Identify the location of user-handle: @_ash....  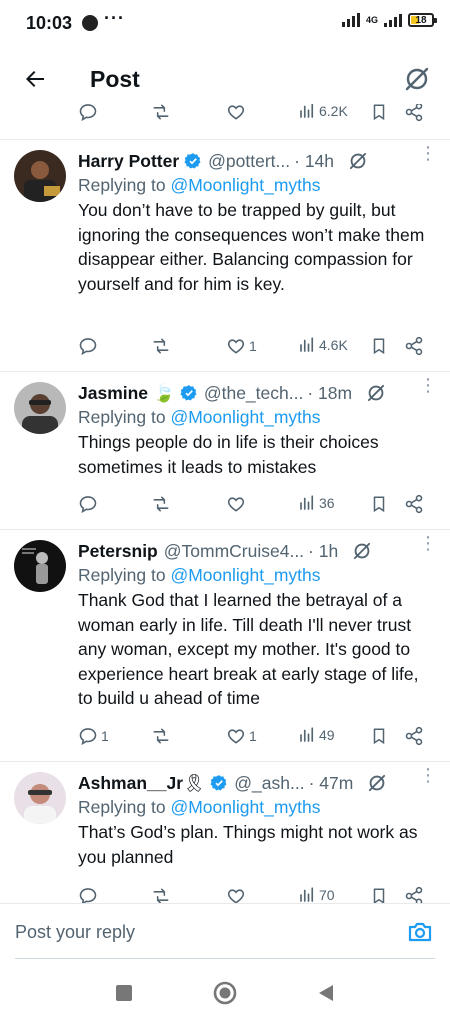
(269, 783).